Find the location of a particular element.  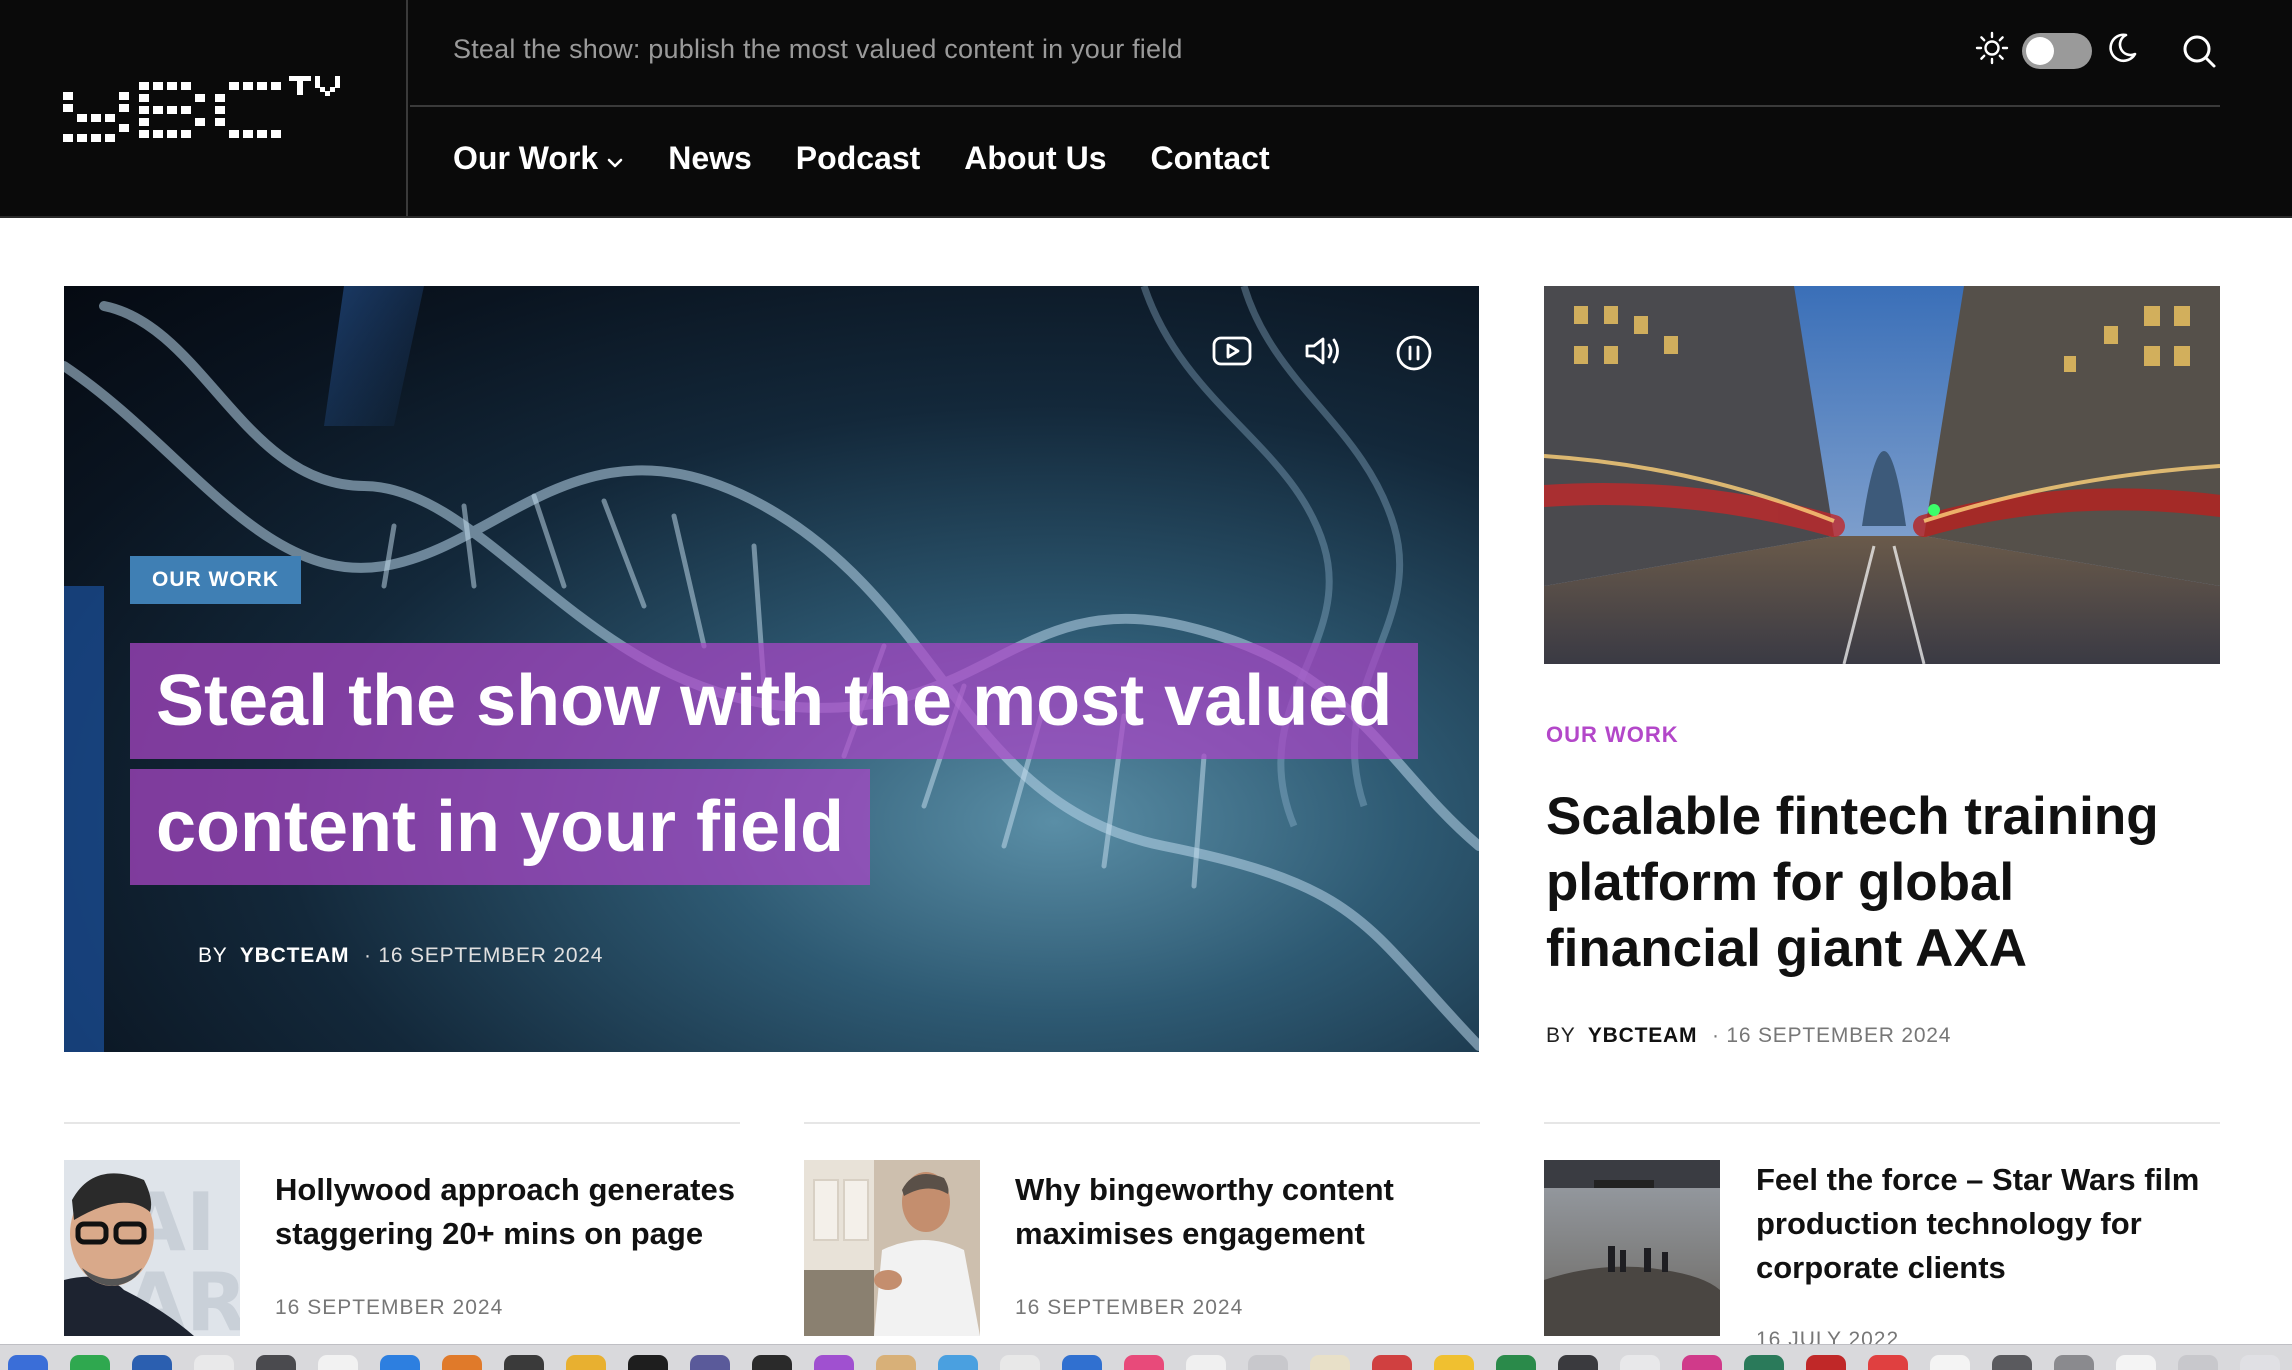

card-thumbnail: AI AR is located at coordinates (152, 1248).